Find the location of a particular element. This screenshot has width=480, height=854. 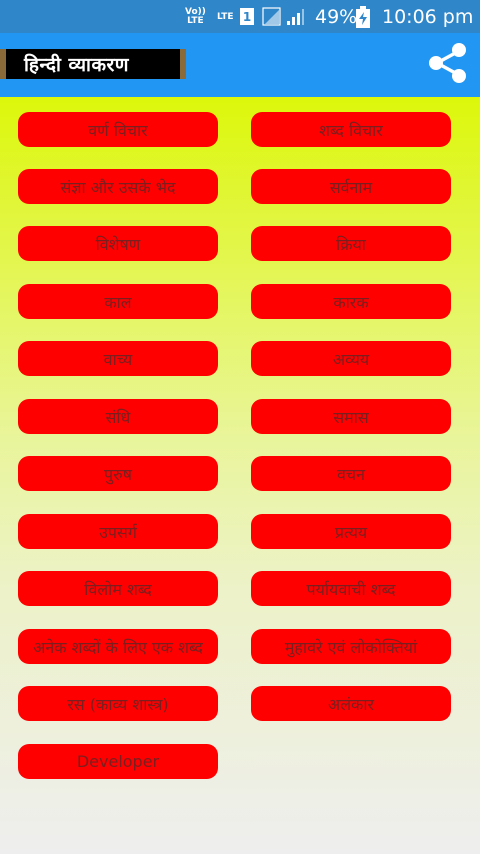

menu-button-upsarg: उपसर्ग is located at coordinates (118, 531).